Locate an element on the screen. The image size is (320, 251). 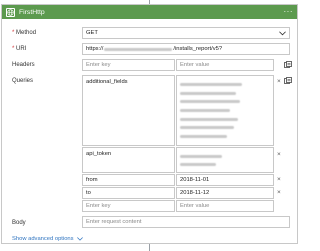
method-value: GET is located at coordinates (92, 33).